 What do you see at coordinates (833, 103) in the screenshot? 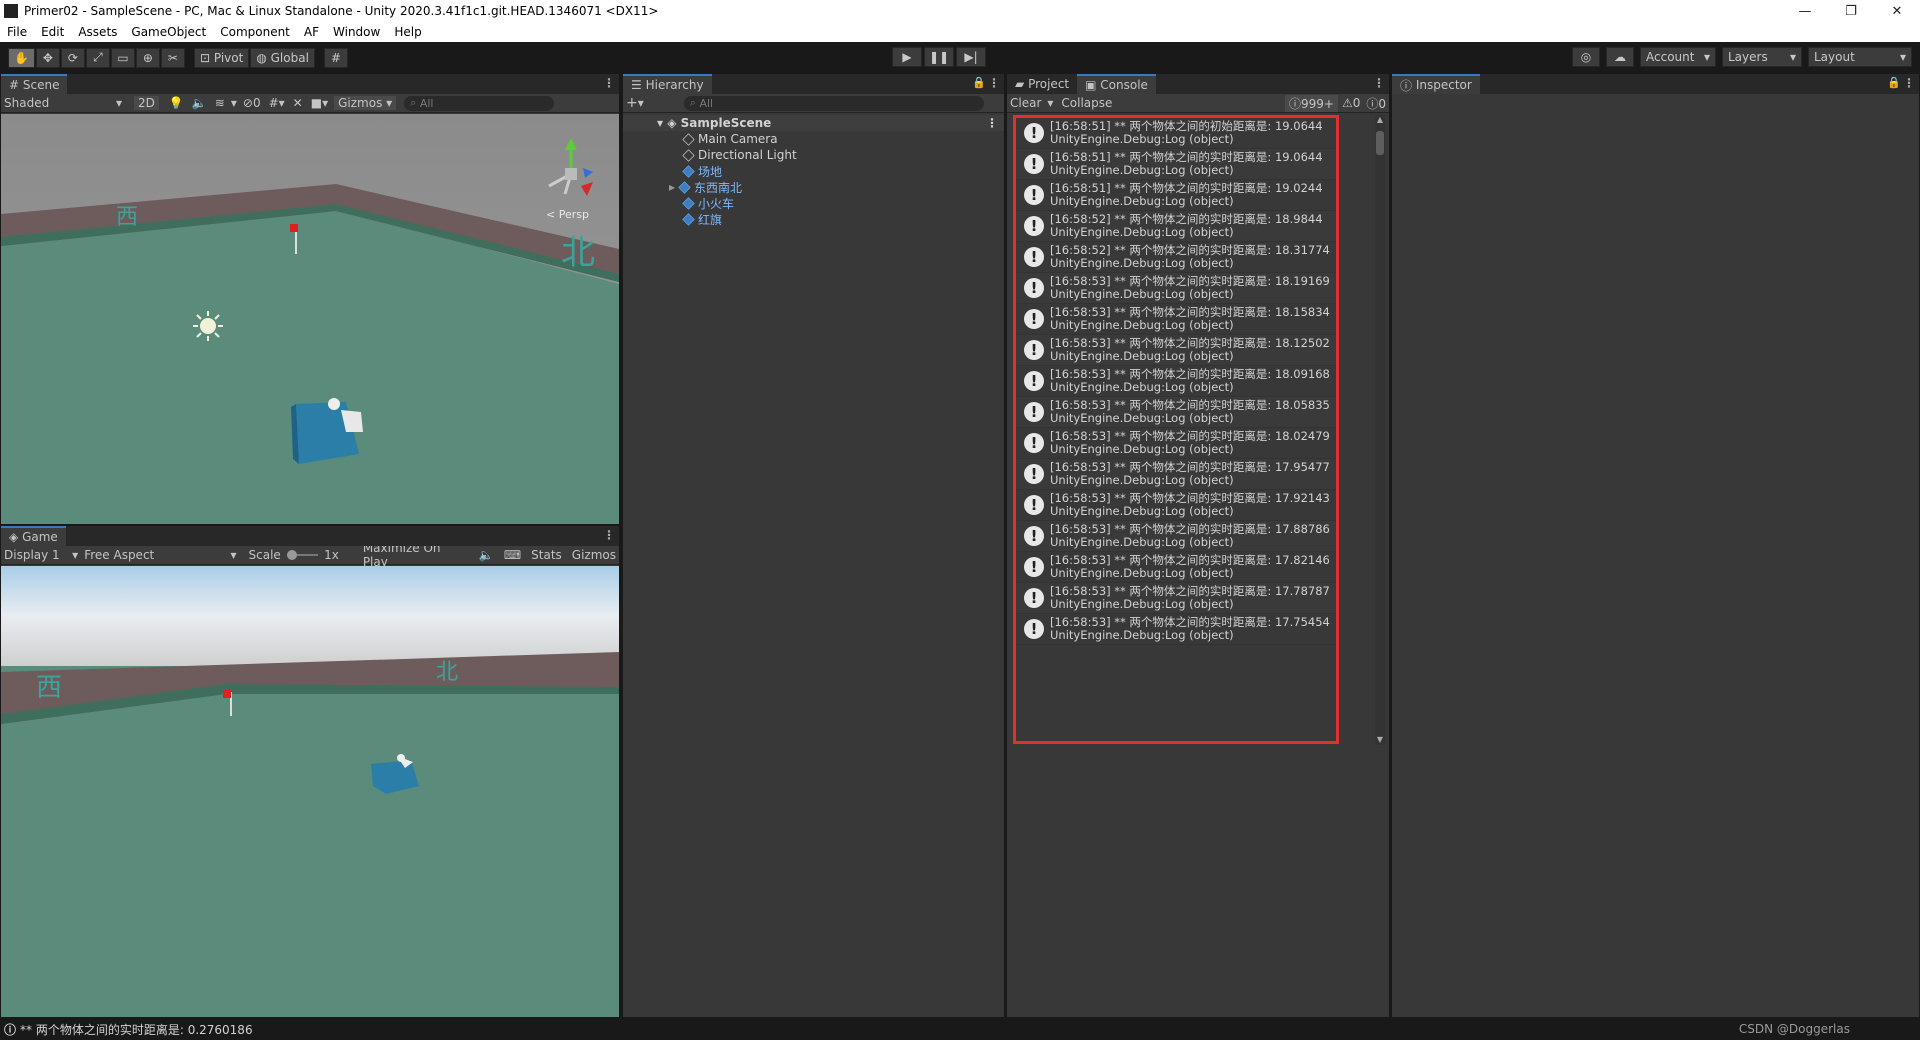
I see `hierarchy-search-input: ⌕ All` at bounding box center [833, 103].